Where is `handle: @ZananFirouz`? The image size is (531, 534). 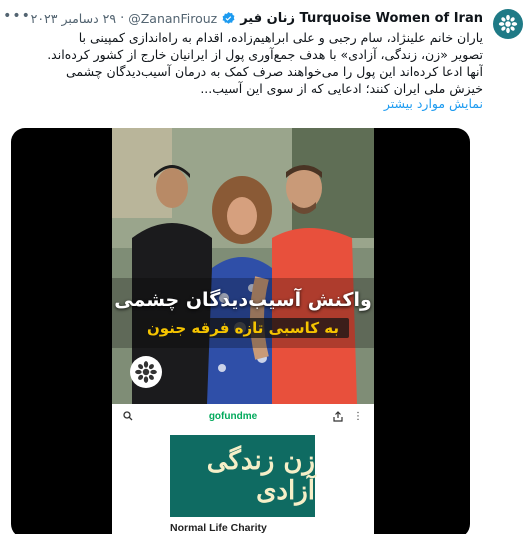 handle: @ZananFirouz is located at coordinates (172, 18).